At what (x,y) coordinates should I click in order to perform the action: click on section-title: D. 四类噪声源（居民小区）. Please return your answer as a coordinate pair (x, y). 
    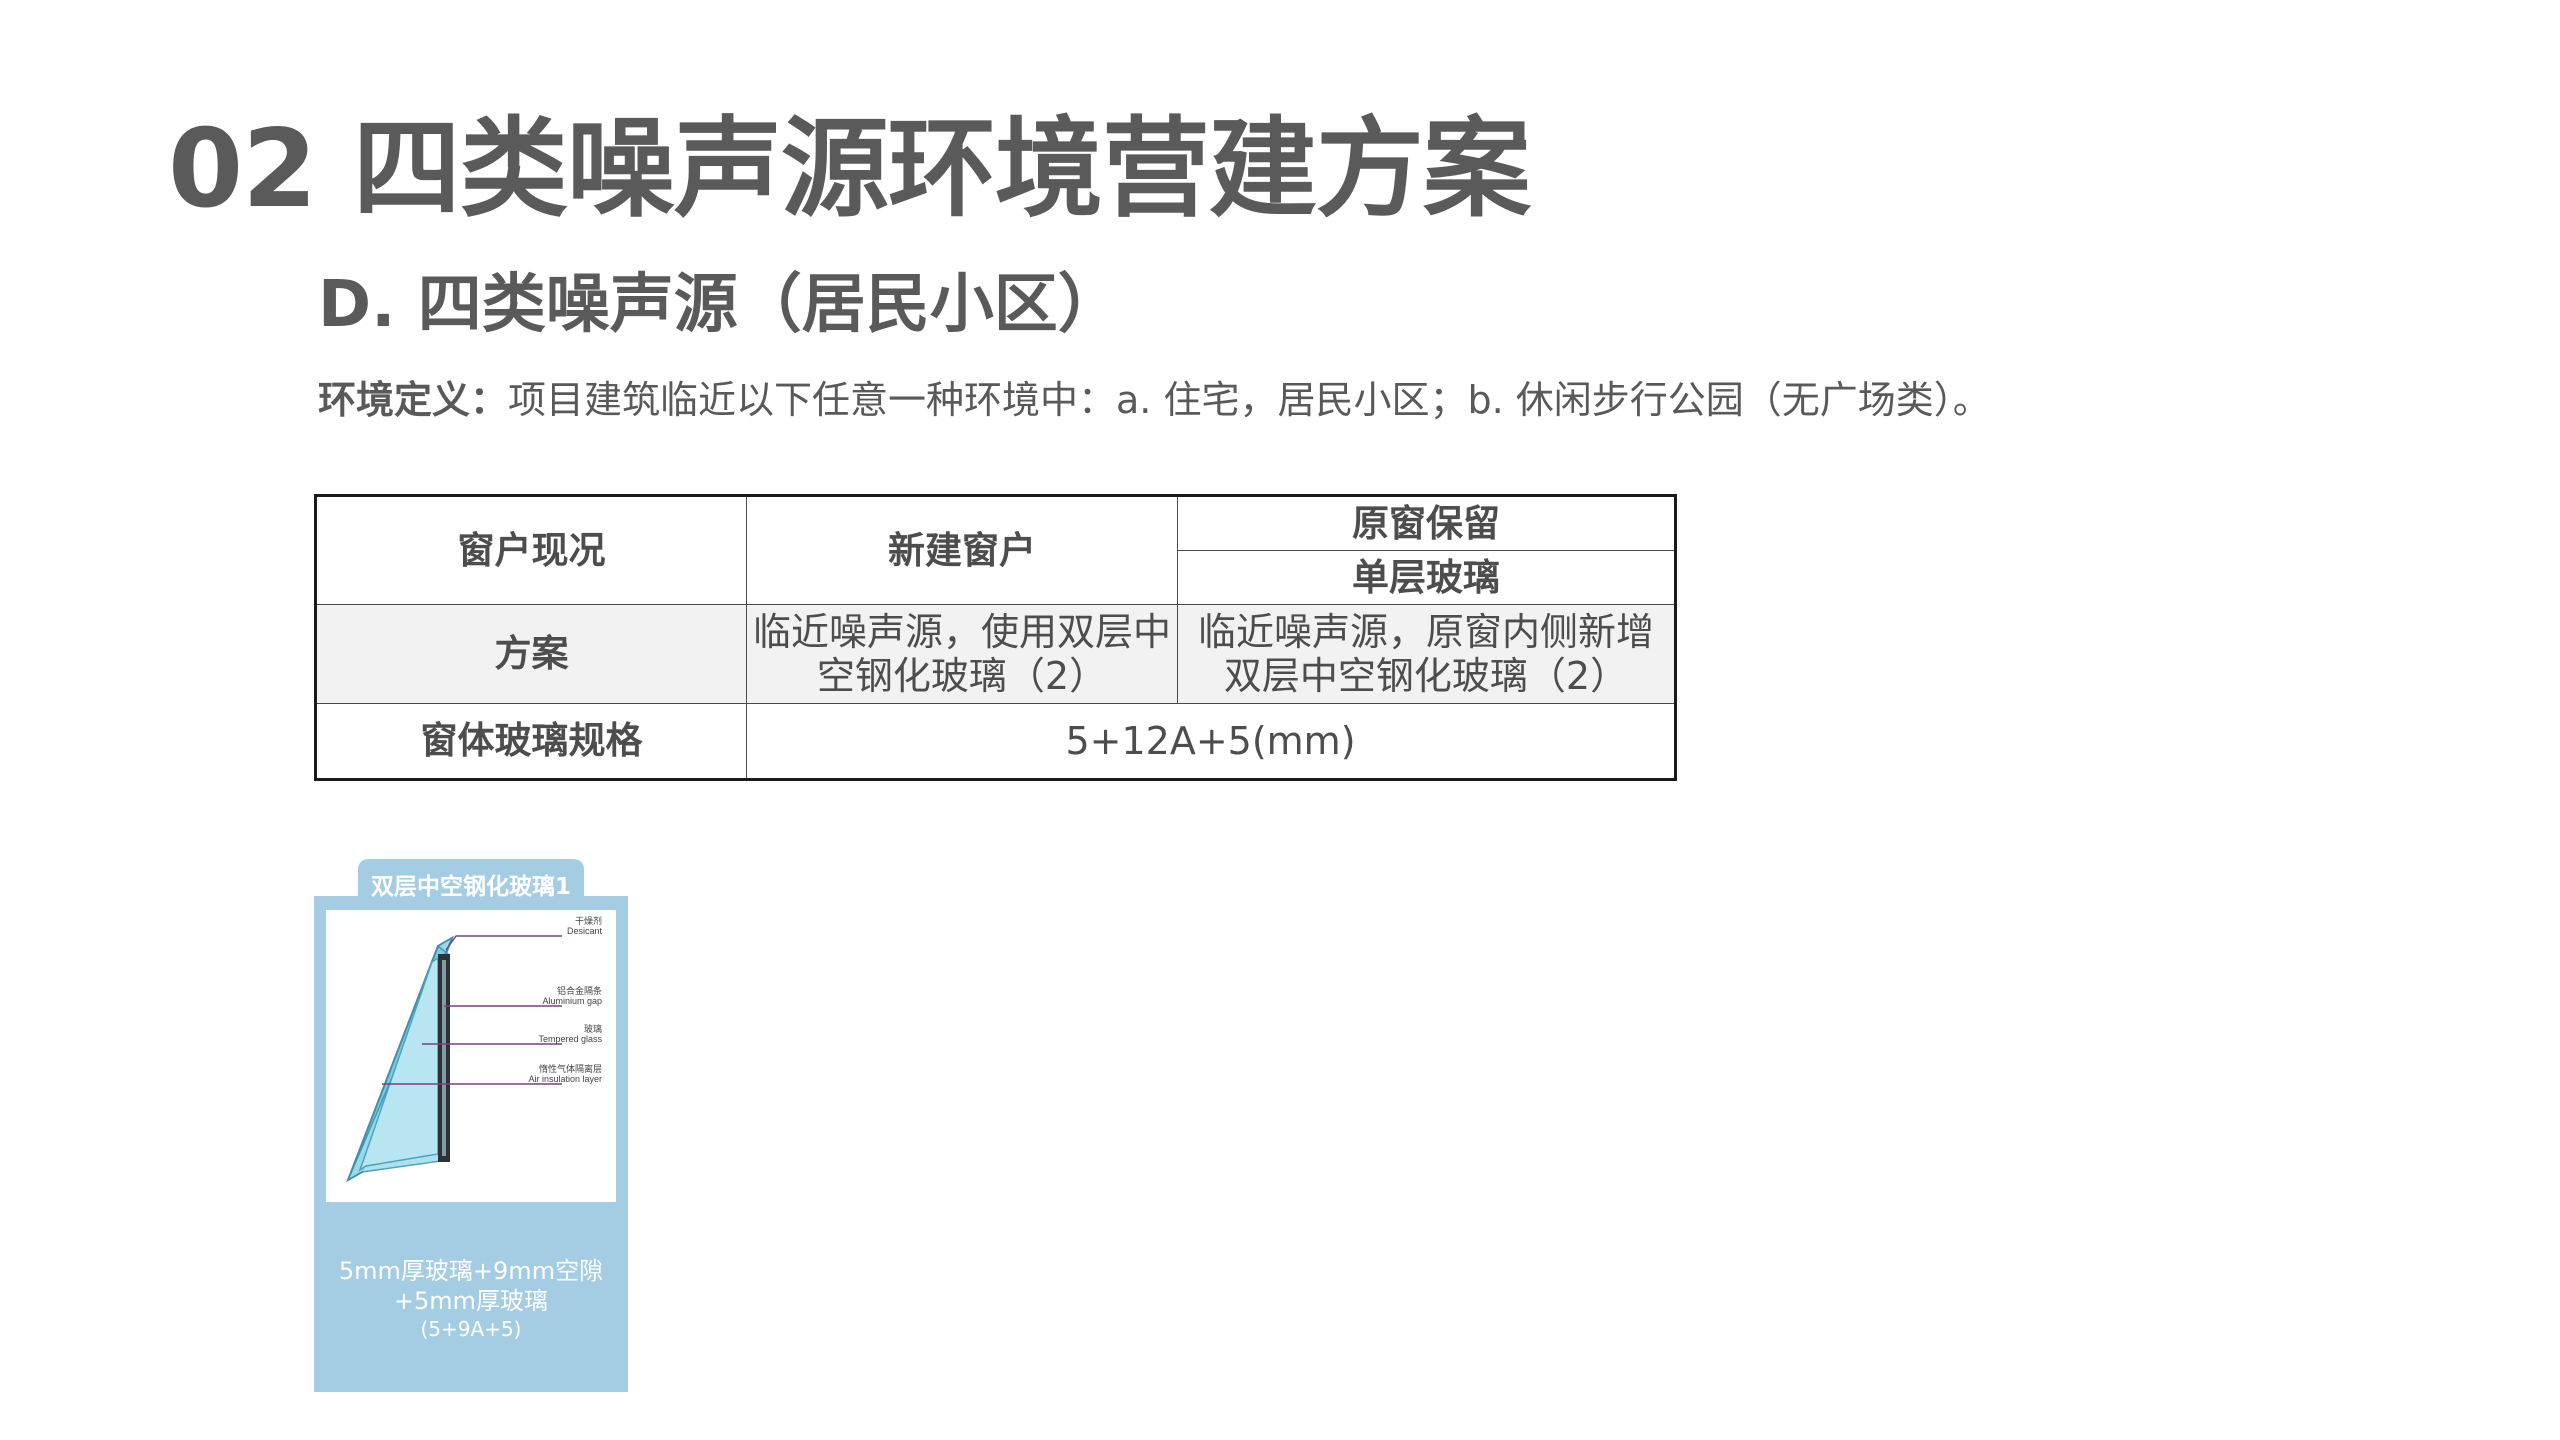
    Looking at the image, I should click on (720, 305).